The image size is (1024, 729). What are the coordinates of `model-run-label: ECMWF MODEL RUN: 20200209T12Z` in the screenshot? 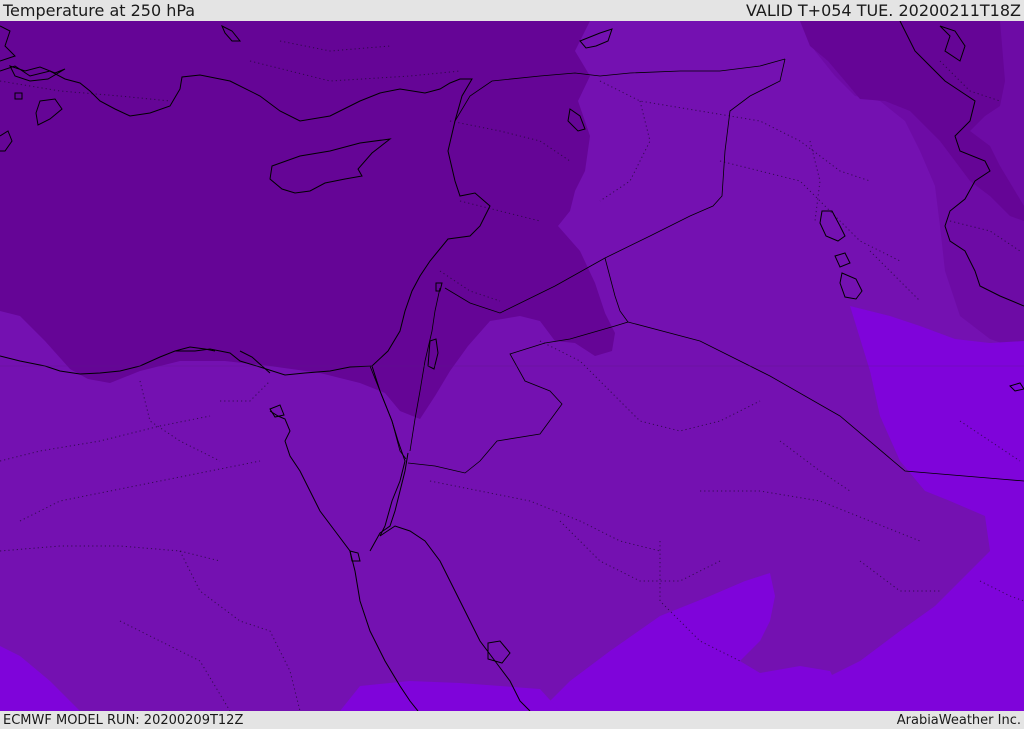 It's located at (123, 720).